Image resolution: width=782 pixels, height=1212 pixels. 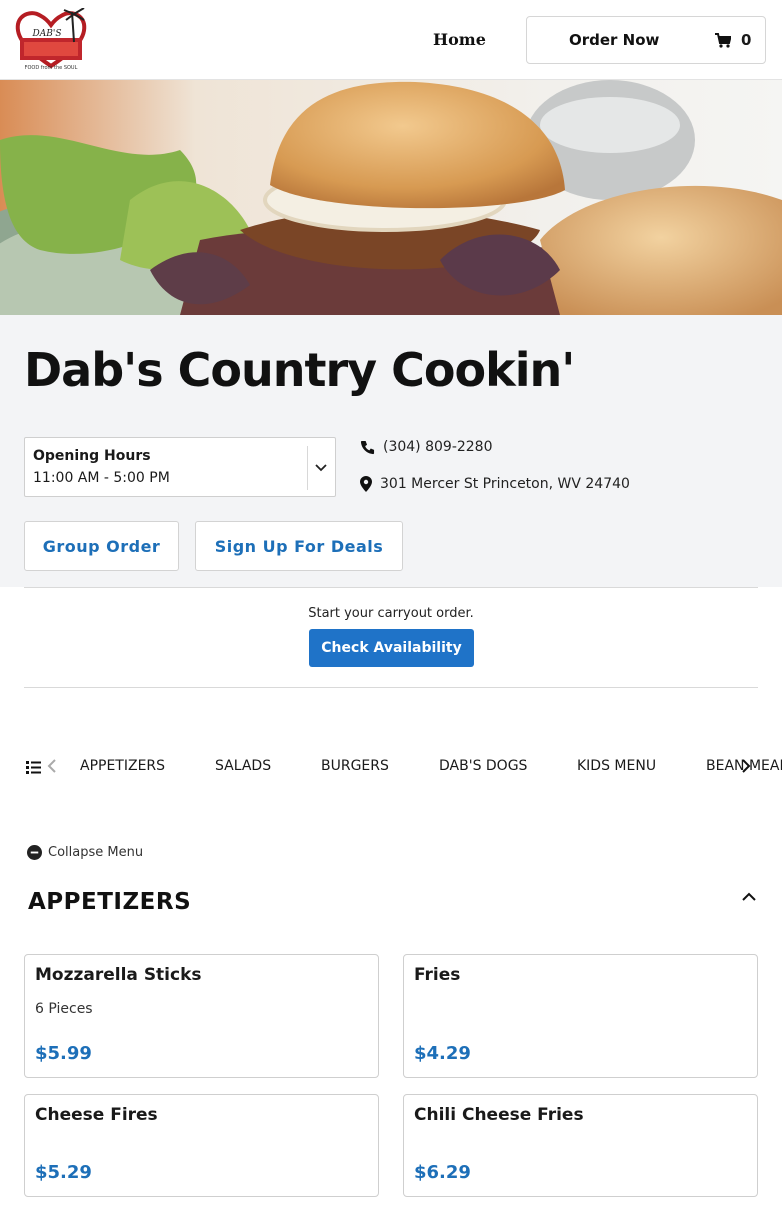 I want to click on menu-item-card: Cheese Fires $5.29, so click(x=201, y=1145).